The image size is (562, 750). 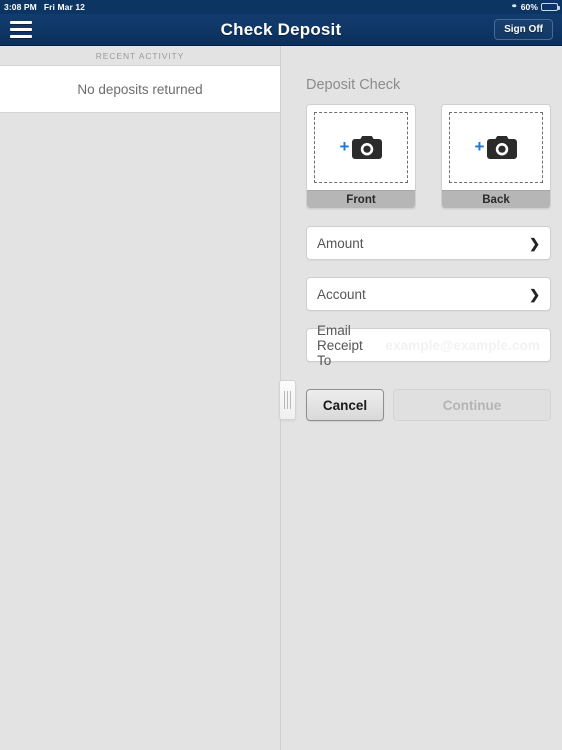 I want to click on status-time: 3:08 PM, so click(x=20, y=7).